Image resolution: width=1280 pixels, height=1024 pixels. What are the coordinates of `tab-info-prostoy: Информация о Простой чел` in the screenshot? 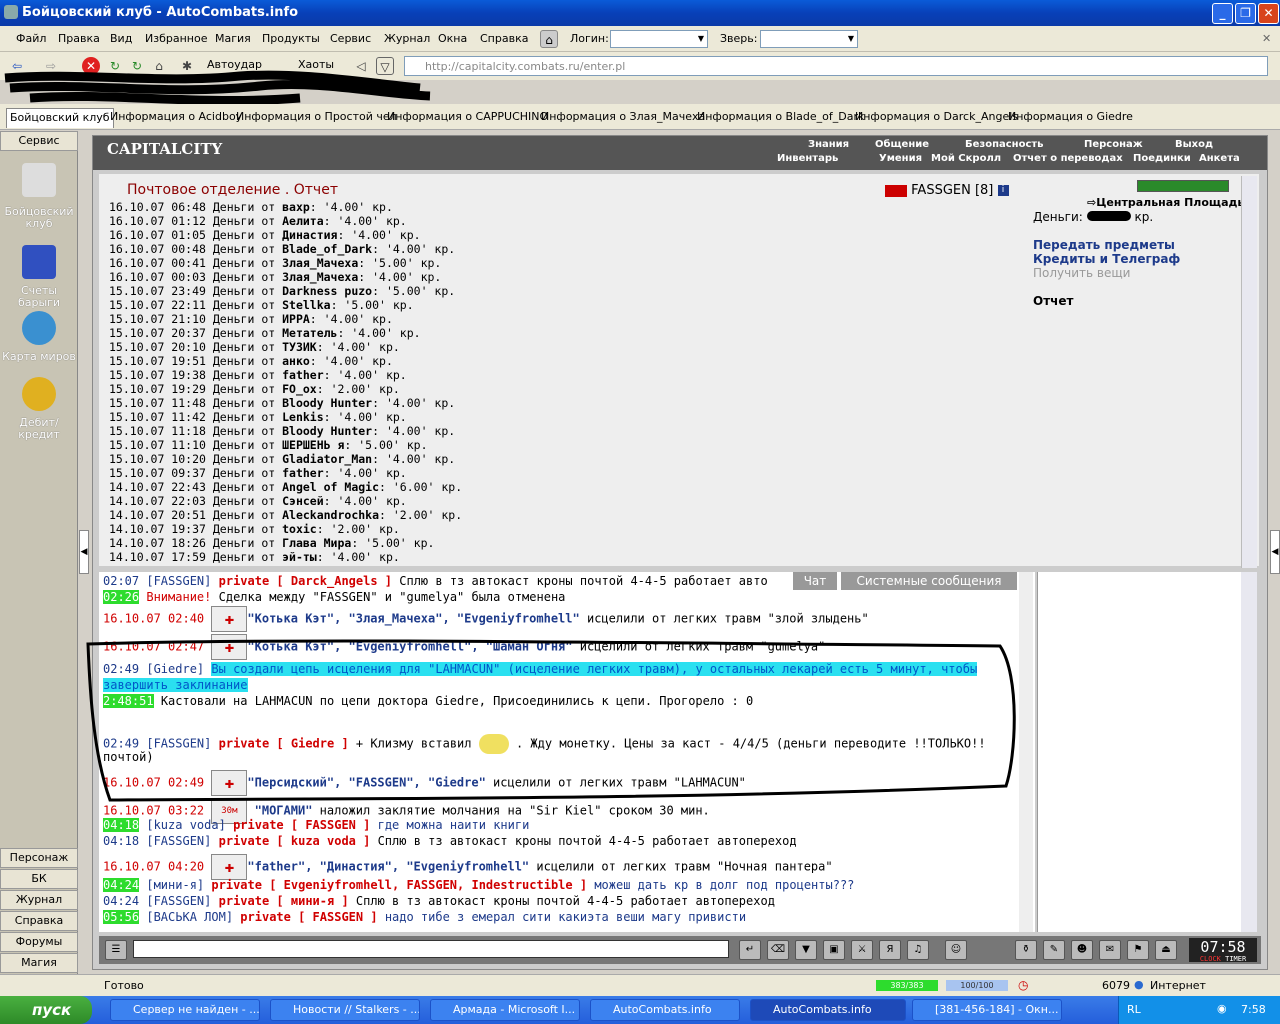 It's located at (316, 118).